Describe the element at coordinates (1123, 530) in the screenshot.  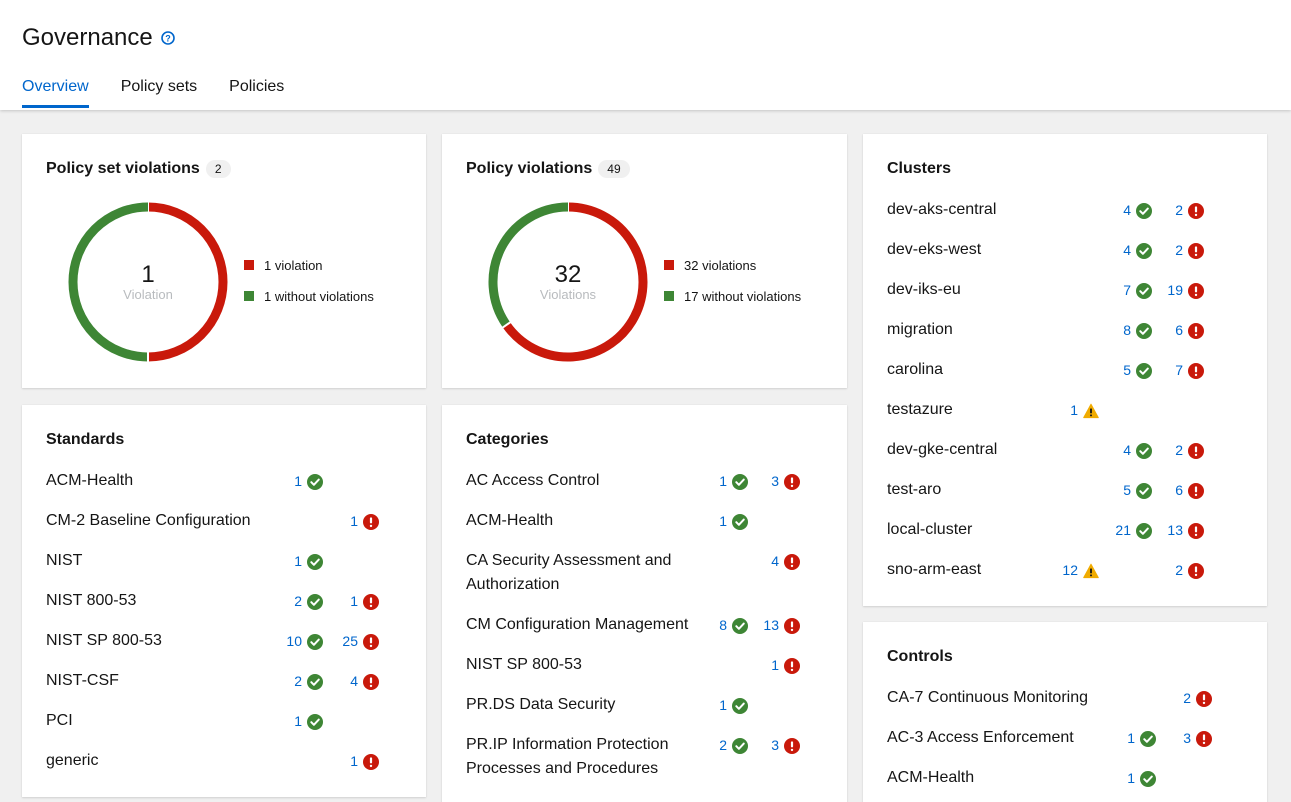
I see `count-value: 21` at that location.